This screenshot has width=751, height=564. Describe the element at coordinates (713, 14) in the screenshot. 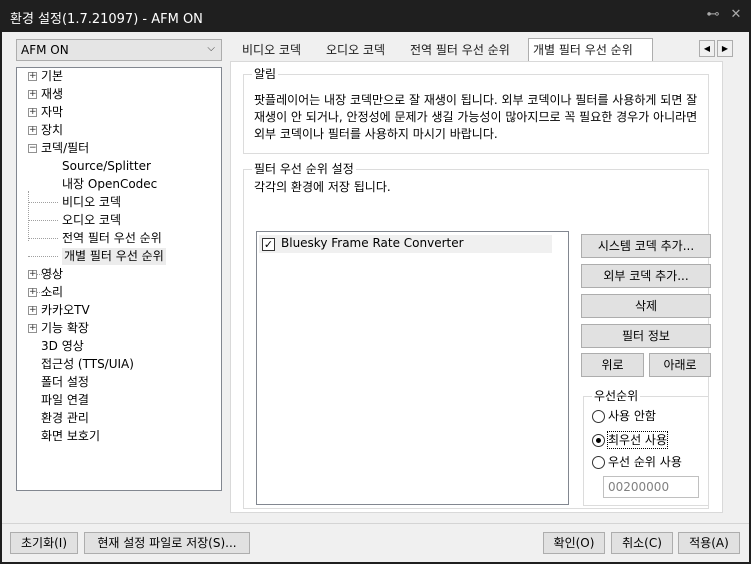

I see `pin-icon: ⊷` at that location.